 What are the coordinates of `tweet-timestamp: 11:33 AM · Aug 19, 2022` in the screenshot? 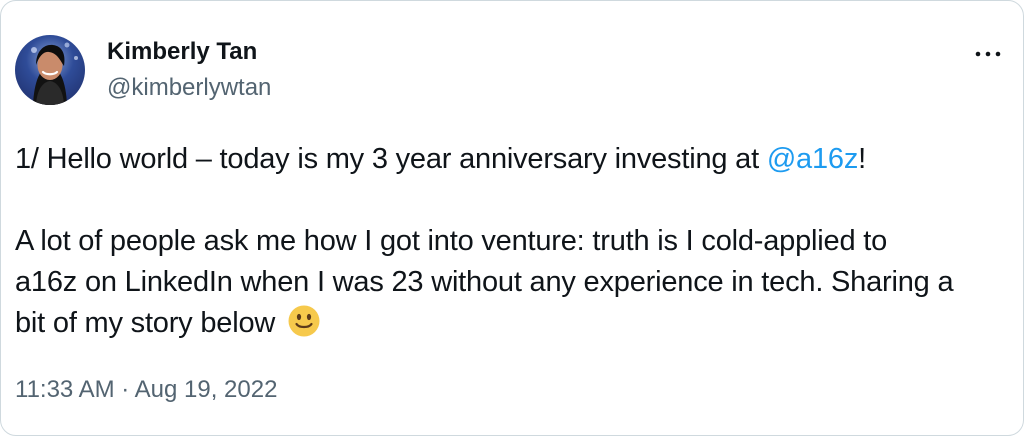 It's located at (146, 390).